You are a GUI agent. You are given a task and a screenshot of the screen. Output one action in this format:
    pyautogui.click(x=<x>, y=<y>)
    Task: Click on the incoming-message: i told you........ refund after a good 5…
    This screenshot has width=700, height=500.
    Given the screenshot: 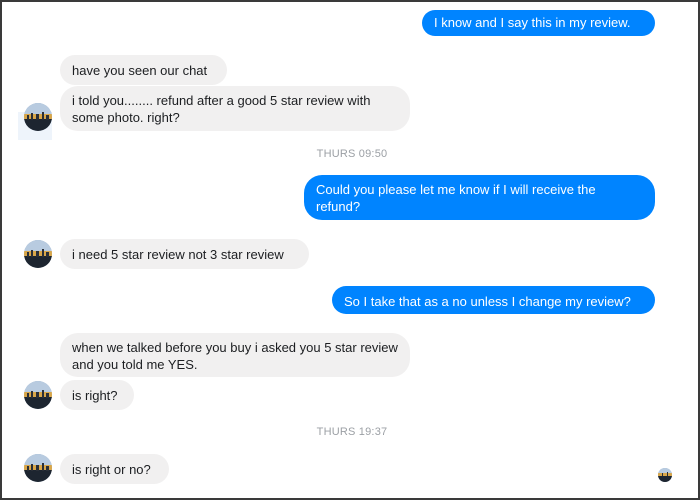 What is the action you would take?
    pyautogui.click(x=235, y=108)
    